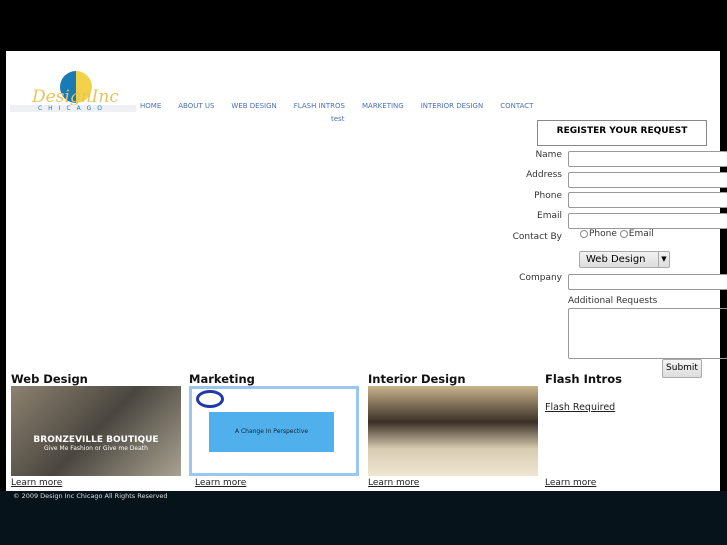 This screenshot has height=545, width=727. What do you see at coordinates (540, 278) in the screenshot?
I see `company-label: Company` at bounding box center [540, 278].